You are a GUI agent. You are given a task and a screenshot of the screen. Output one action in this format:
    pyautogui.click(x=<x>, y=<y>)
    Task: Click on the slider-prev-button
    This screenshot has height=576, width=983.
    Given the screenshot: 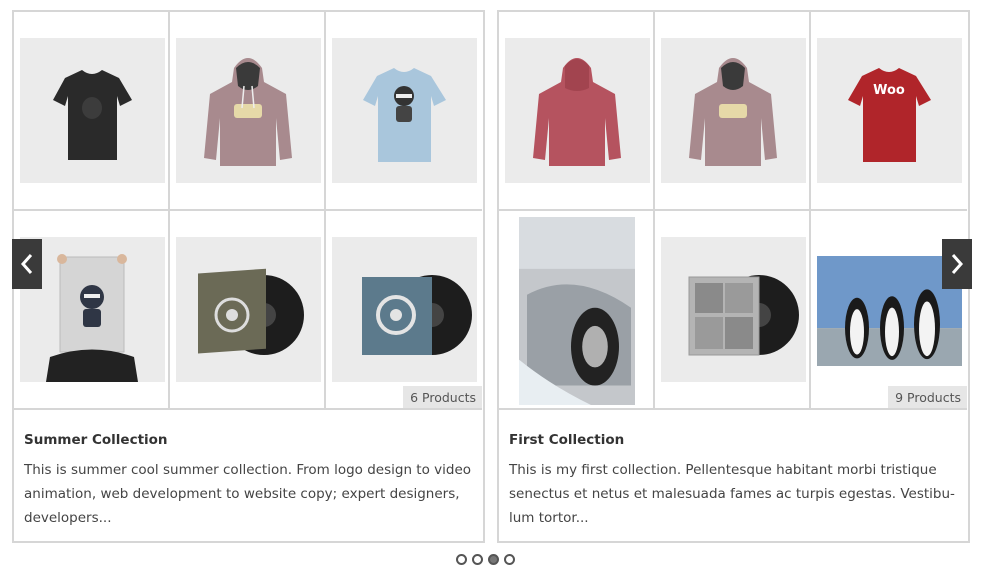 What is the action you would take?
    pyautogui.click(x=27, y=264)
    